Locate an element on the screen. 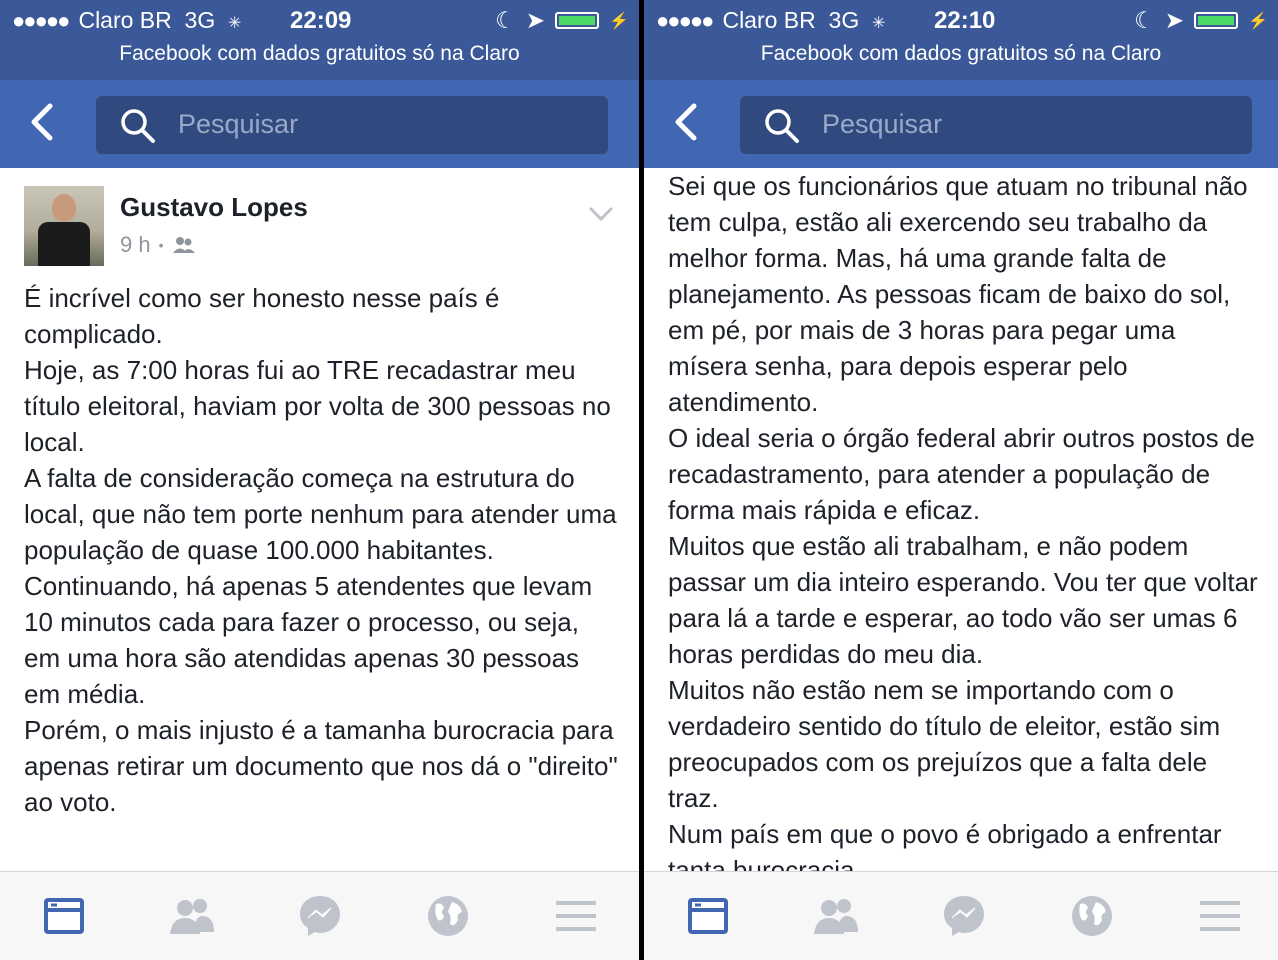 Image resolution: width=1278 pixels, height=960 pixels. chevron-down-icon is located at coordinates (601, 214).